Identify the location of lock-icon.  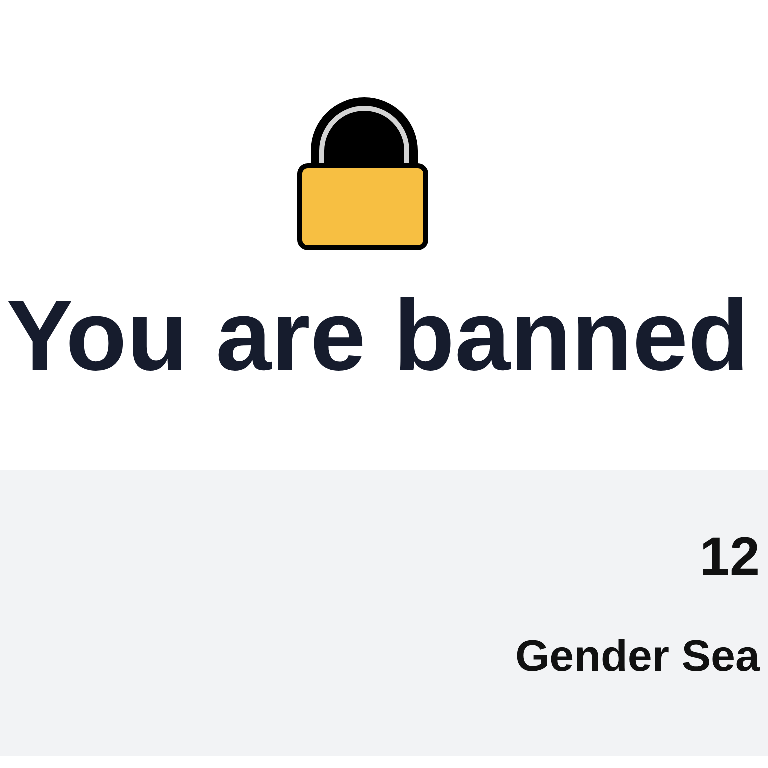
(363, 173).